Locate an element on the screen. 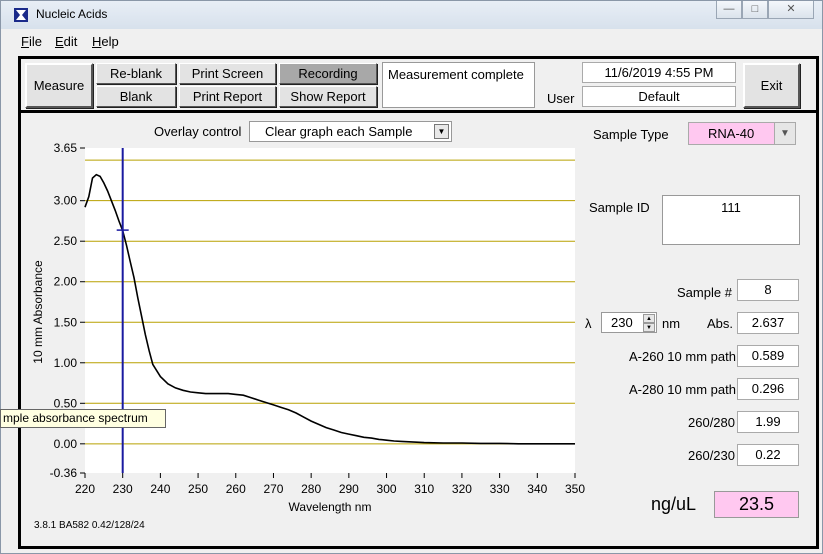  ratio-260-230-value: 0.22 is located at coordinates (768, 455).